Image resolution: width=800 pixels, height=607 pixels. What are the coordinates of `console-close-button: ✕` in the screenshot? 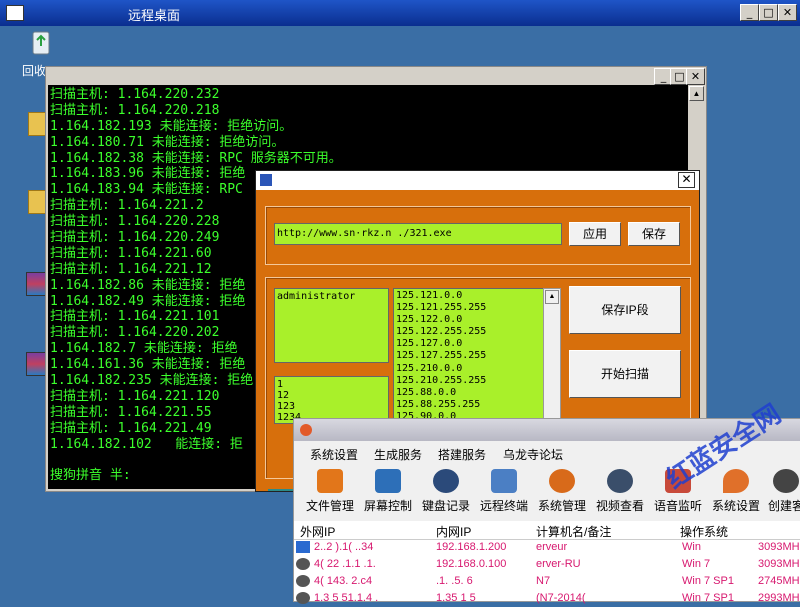 It's located at (695, 76).